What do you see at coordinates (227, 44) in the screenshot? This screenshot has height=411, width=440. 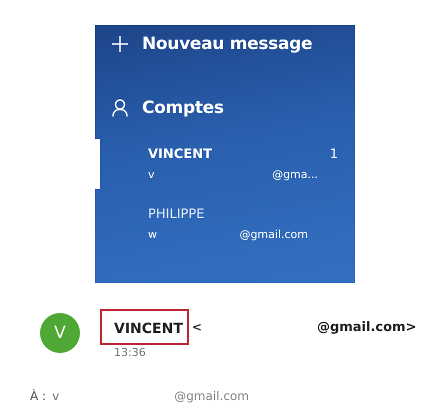 I see `menu-item: Nouveau message` at bounding box center [227, 44].